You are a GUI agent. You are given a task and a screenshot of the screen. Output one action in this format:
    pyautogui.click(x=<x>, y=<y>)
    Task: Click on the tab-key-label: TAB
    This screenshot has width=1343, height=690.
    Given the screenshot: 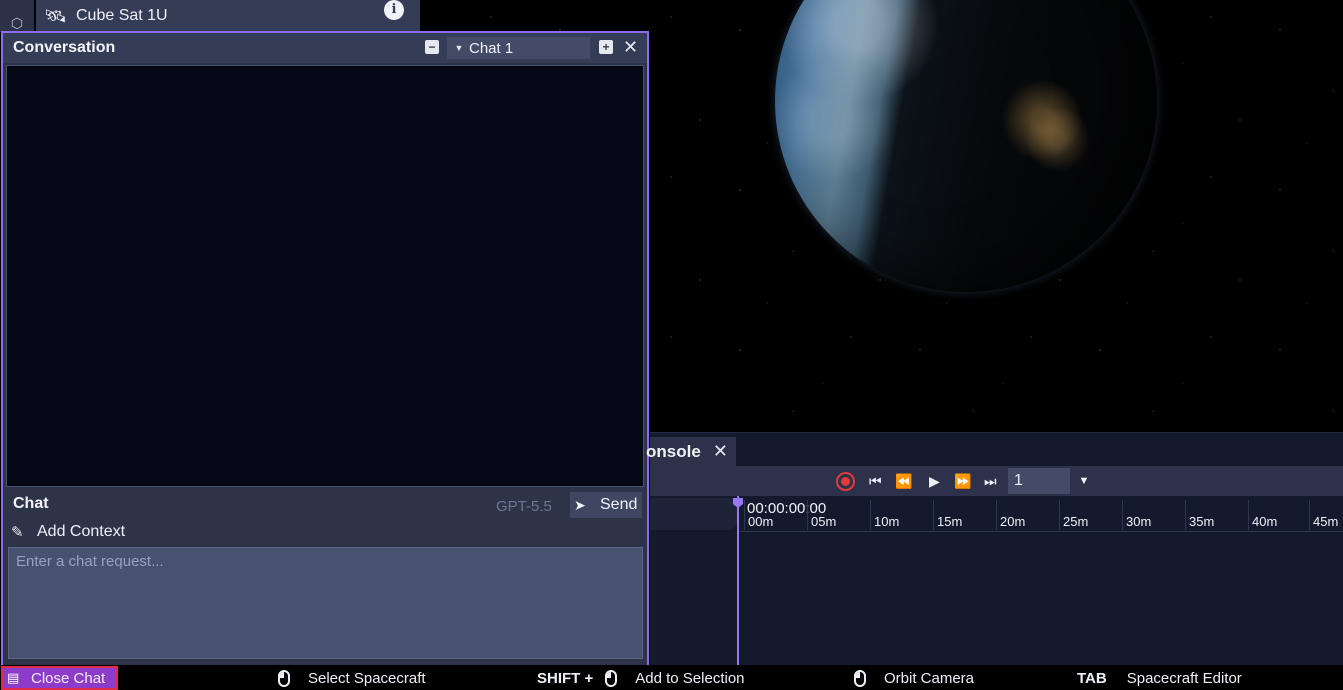 What is the action you would take?
    pyautogui.click(x=1092, y=678)
    